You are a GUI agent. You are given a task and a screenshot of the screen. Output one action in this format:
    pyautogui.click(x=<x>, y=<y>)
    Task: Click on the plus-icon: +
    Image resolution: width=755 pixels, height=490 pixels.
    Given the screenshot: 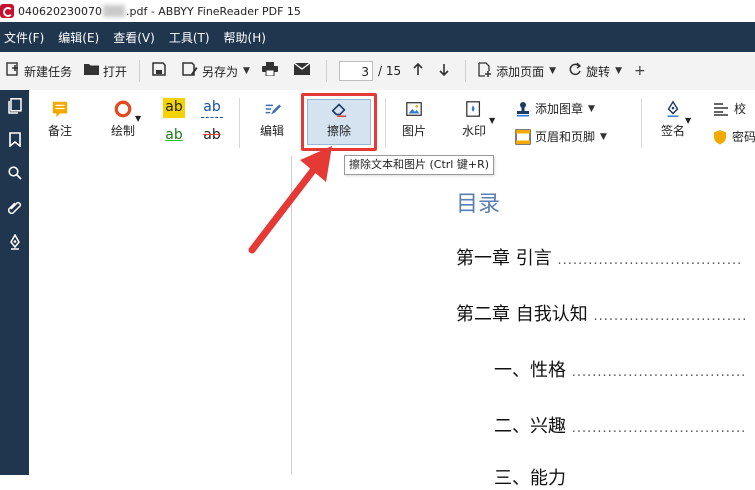 What is the action you would take?
    pyautogui.click(x=639, y=71)
    